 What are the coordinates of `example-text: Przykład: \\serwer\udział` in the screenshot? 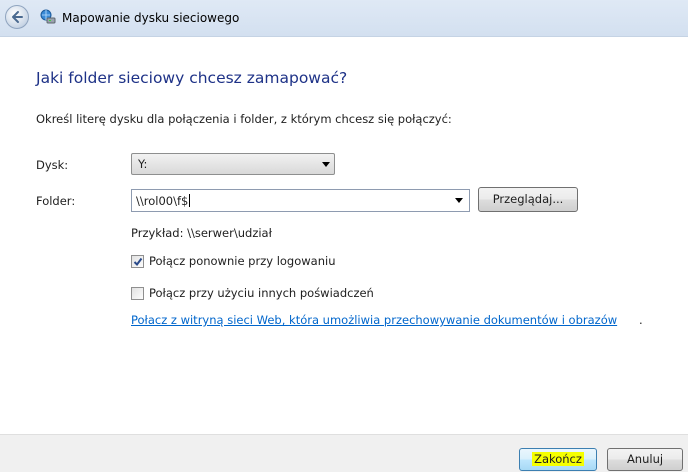 It's located at (201, 233).